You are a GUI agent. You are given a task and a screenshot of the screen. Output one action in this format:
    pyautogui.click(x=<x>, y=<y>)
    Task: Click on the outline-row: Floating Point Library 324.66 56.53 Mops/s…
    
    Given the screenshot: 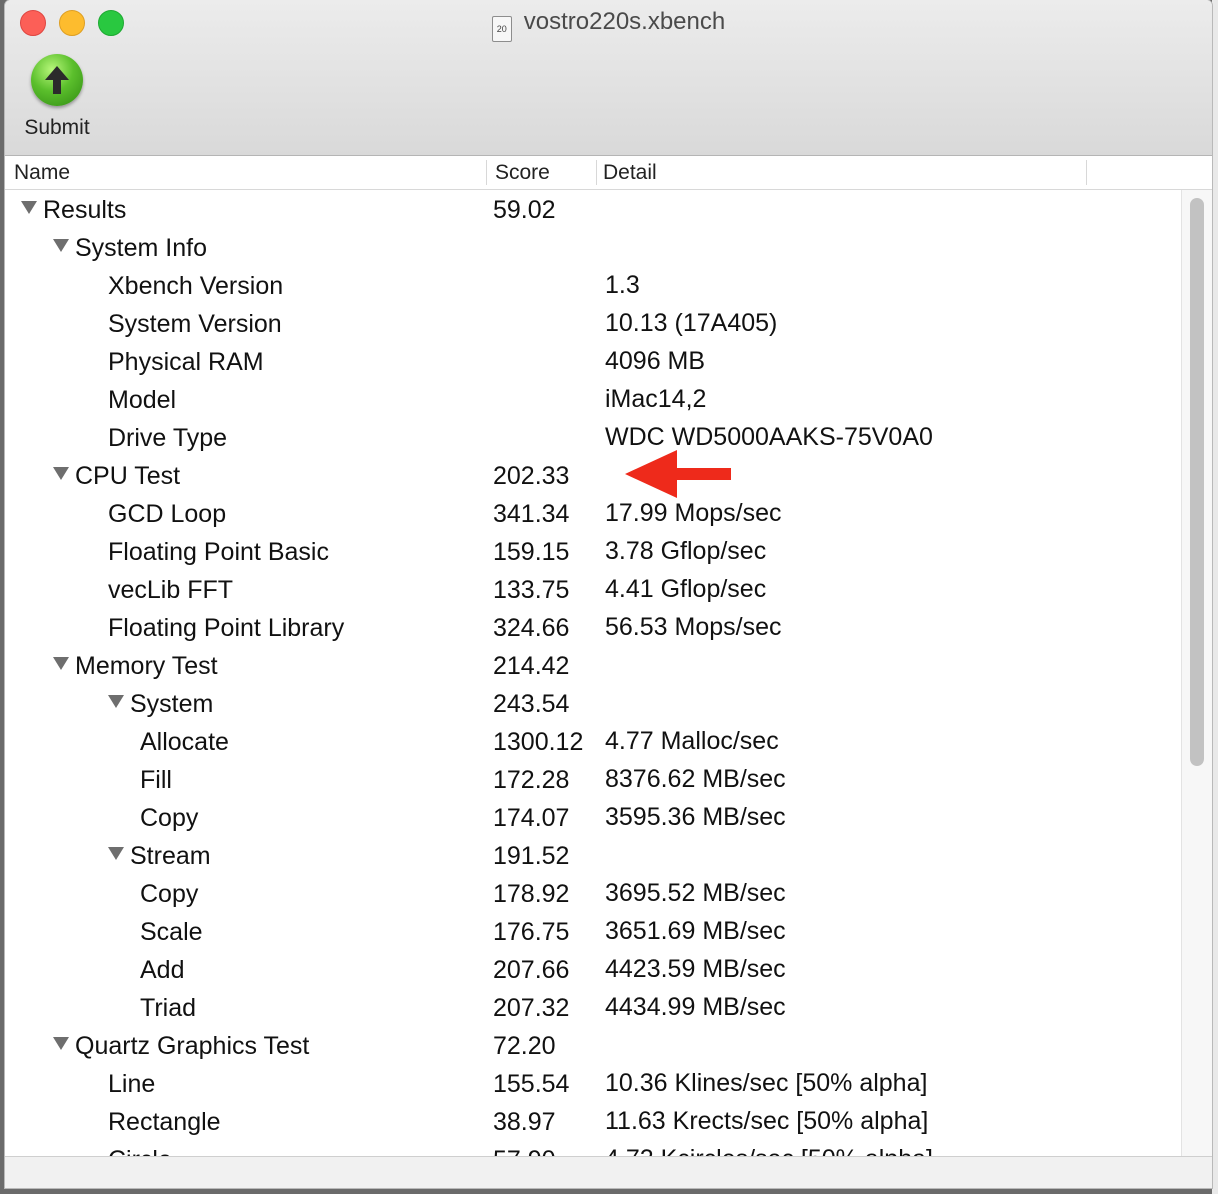 What is the action you would take?
    pyautogui.click(x=593, y=627)
    